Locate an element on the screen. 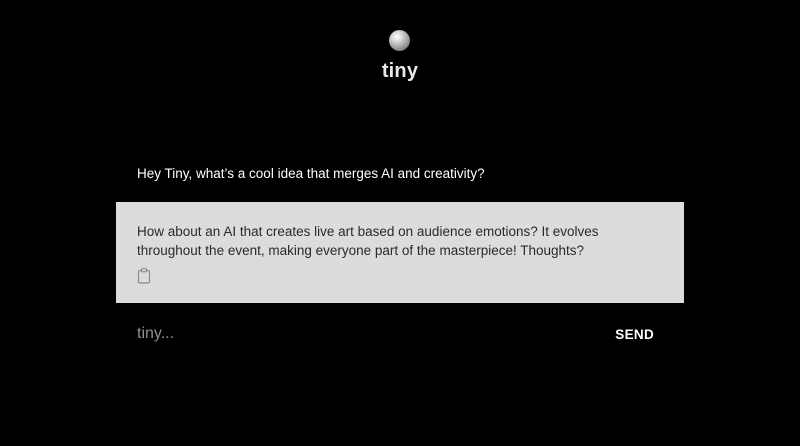 The height and width of the screenshot is (446, 800). moon-orb-icon is located at coordinates (399, 40).